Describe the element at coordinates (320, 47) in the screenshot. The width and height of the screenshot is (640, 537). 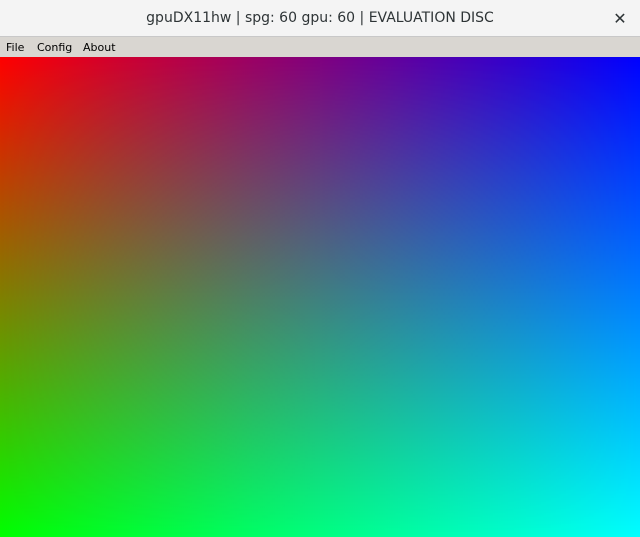
I see `menu-bar: File Config About` at that location.